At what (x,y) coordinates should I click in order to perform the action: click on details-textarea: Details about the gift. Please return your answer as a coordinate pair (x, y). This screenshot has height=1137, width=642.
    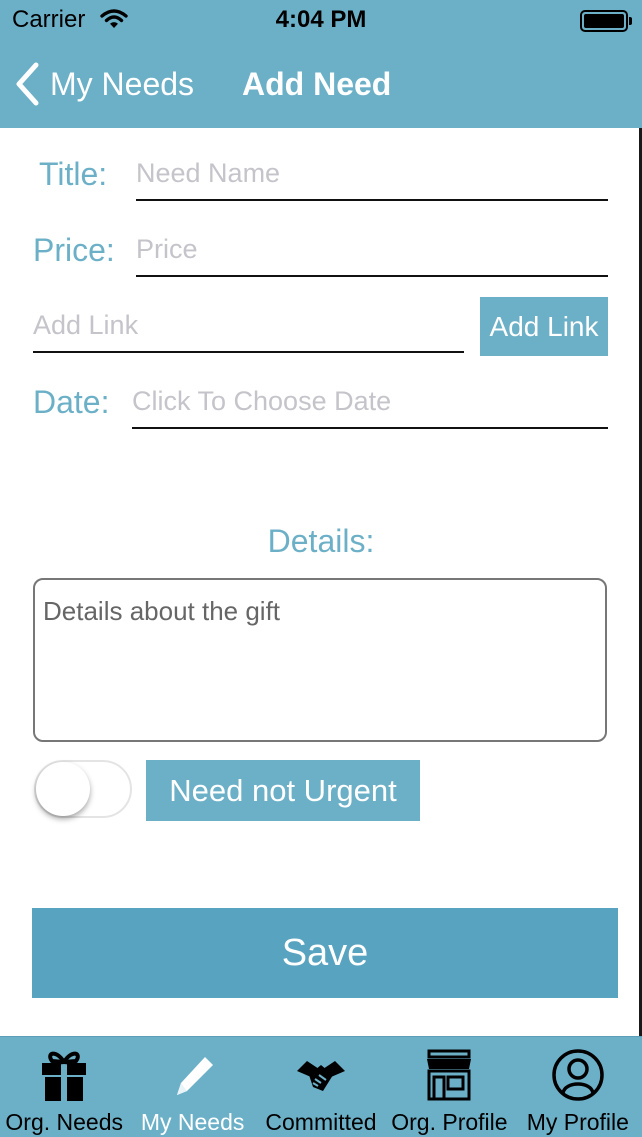
    Looking at the image, I should click on (320, 660).